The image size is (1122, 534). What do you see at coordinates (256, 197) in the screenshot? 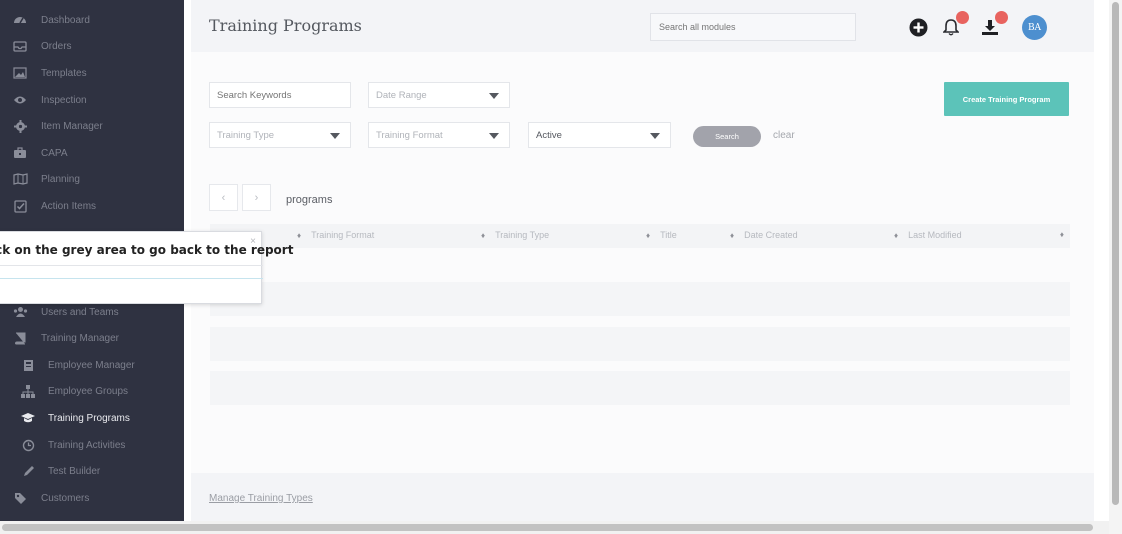
I see `next-page-button: ›` at bounding box center [256, 197].